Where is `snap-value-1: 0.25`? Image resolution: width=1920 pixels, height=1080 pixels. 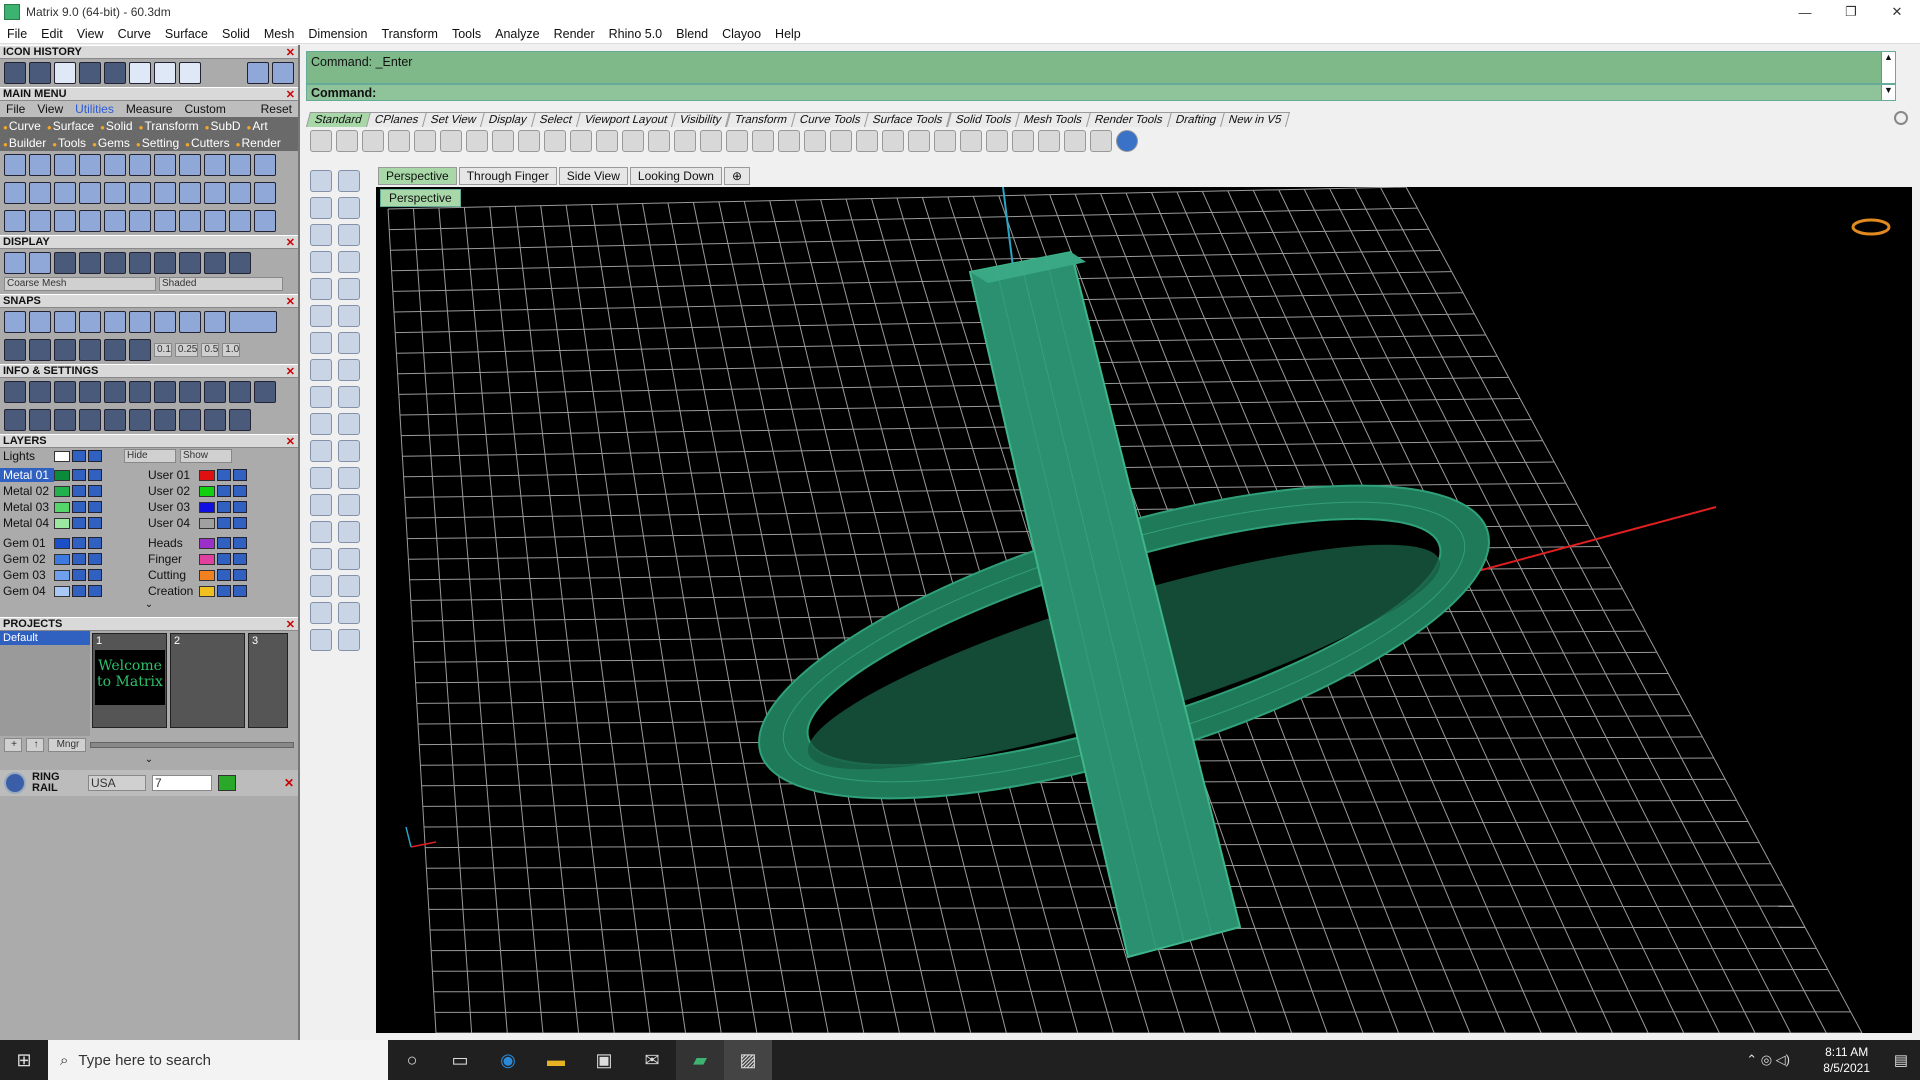 snap-value-1: 0.25 is located at coordinates (186, 350).